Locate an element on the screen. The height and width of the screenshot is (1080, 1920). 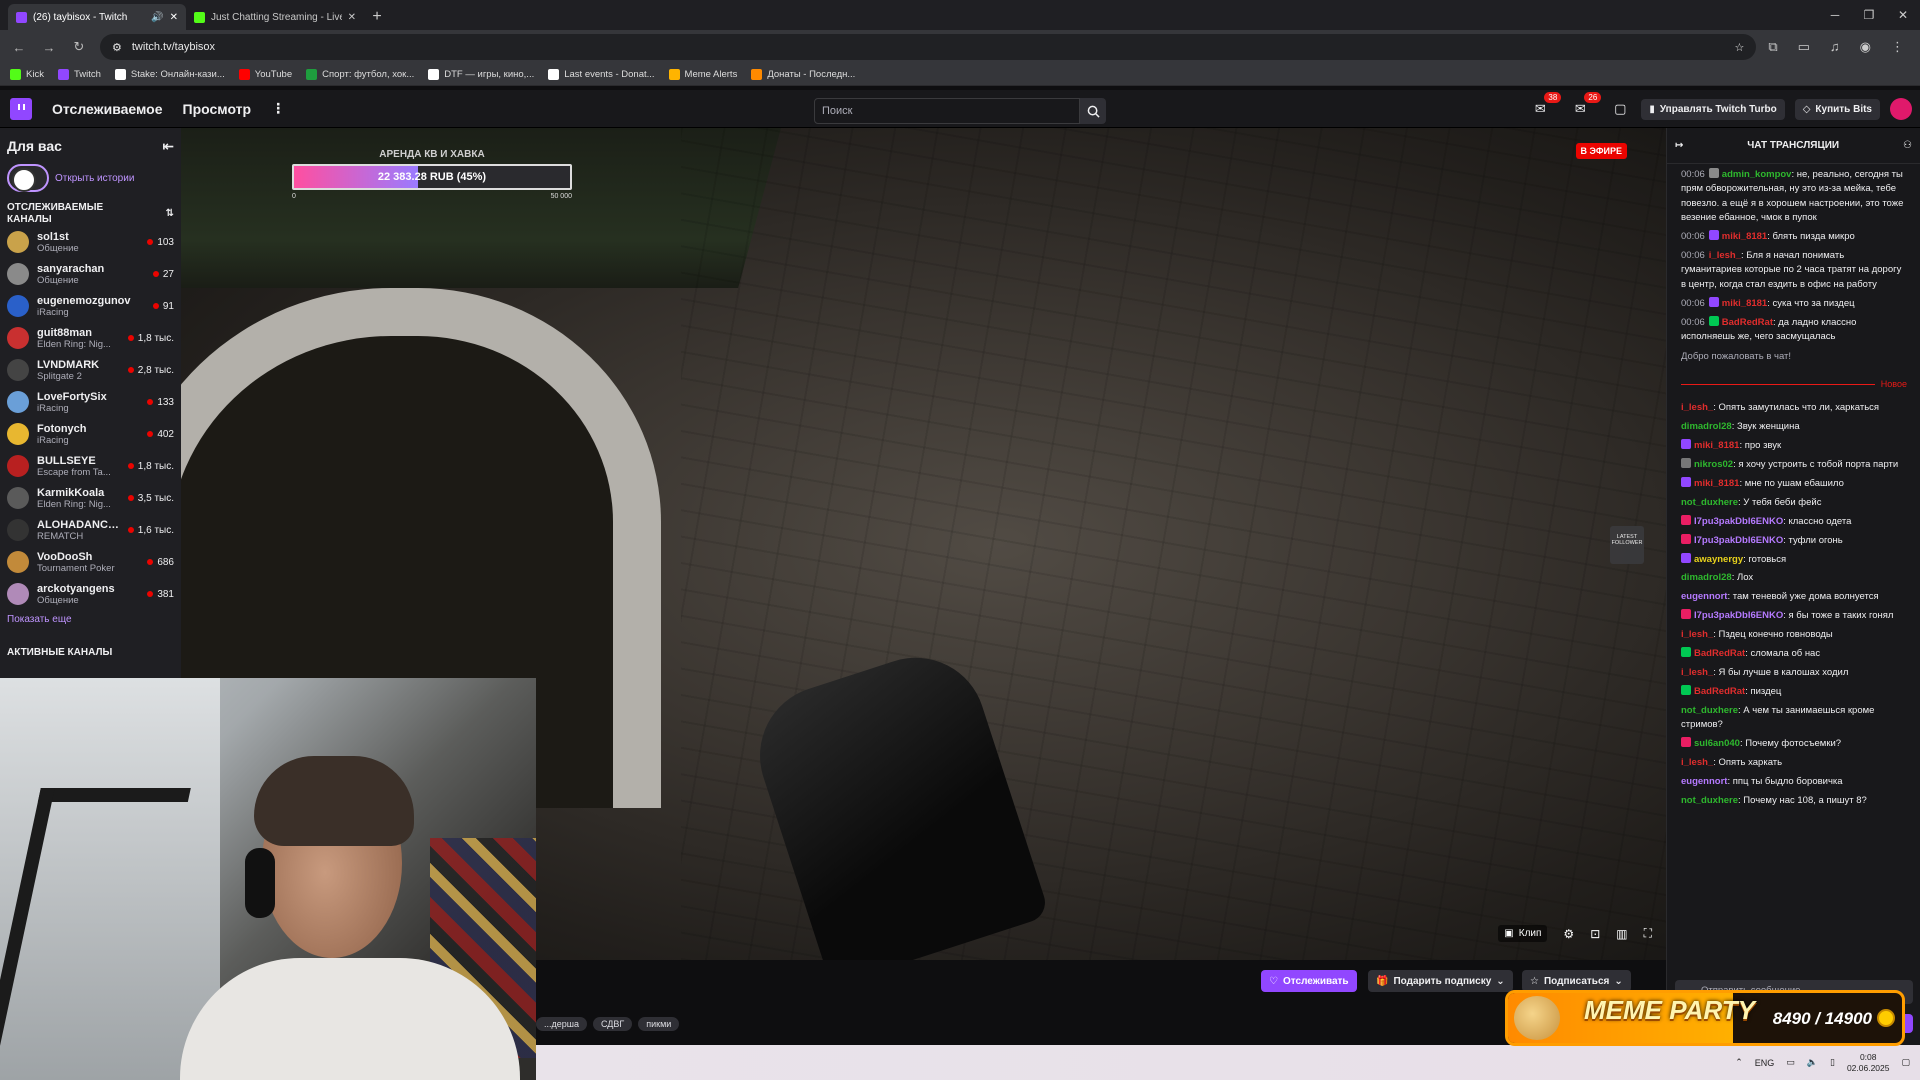
tag: ...дерша is located at coordinates (561, 1024).